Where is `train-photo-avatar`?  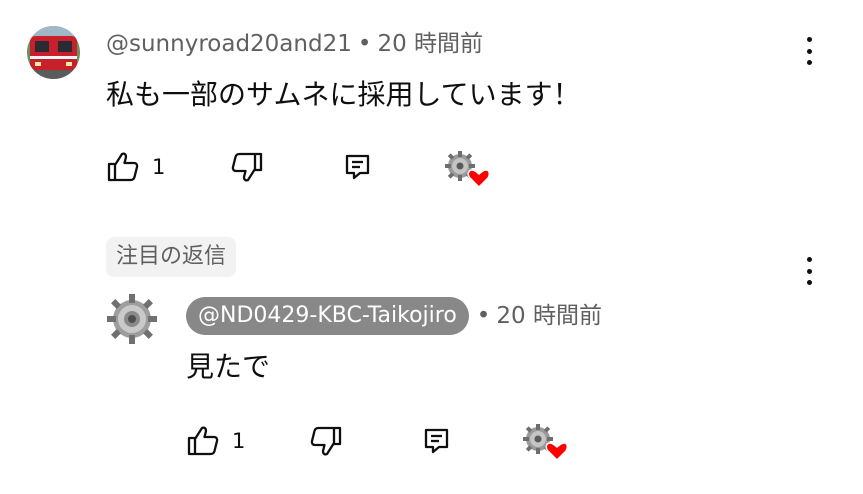
train-photo-avatar is located at coordinates (53, 52).